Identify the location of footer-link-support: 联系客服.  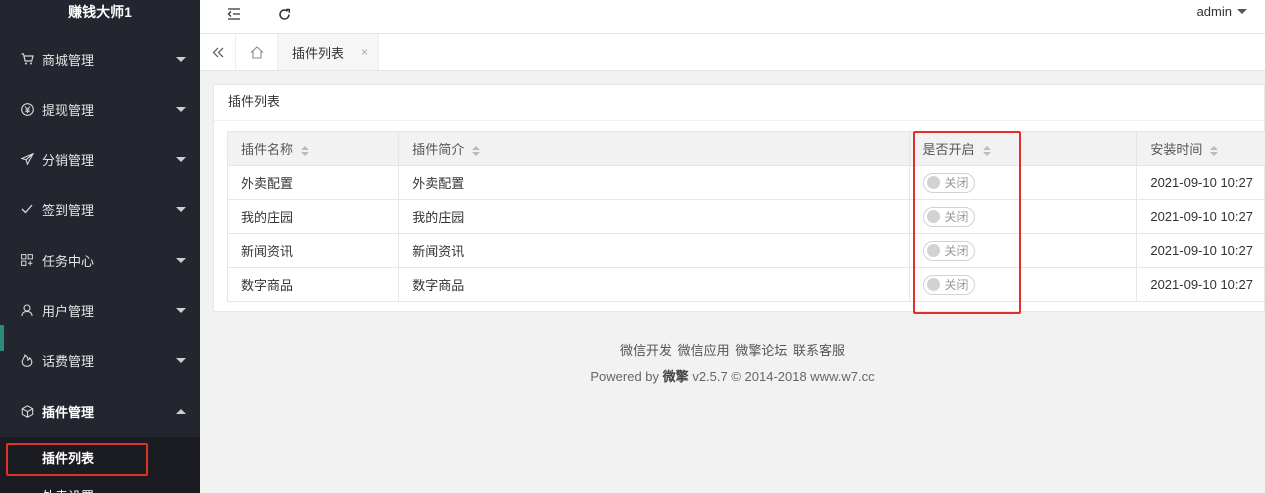
(819, 350).